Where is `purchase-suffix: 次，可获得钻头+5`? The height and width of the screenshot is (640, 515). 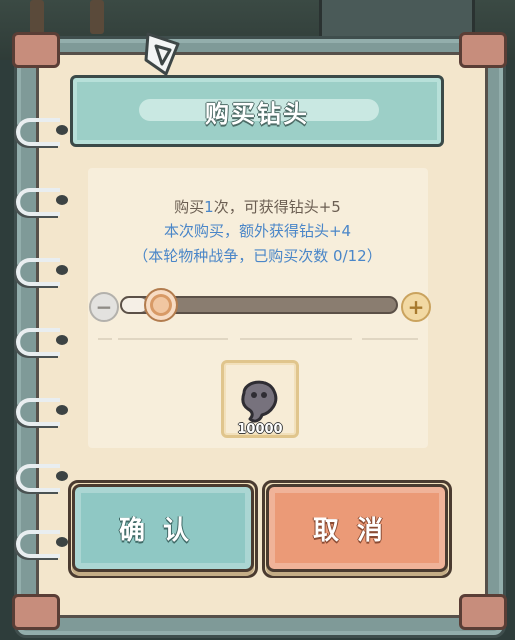
purchase-suffix: 次，可获得钻头+5 is located at coordinates (277, 207).